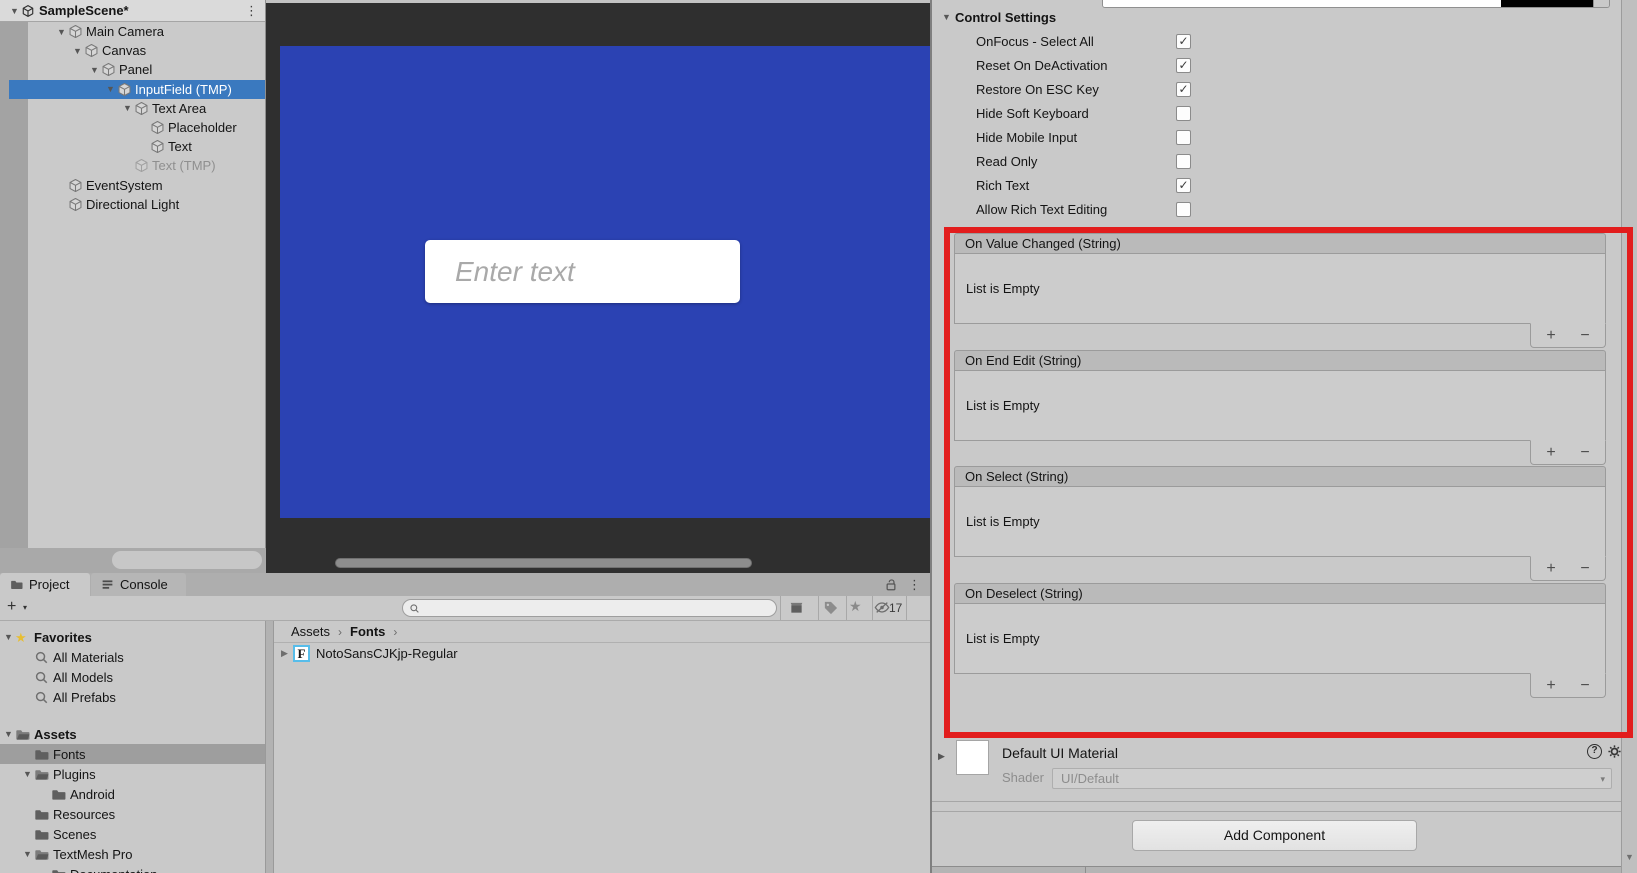 This screenshot has width=1637, height=873. What do you see at coordinates (1183, 65) in the screenshot?
I see `checkbox-reset-on-deactivation: ✓` at bounding box center [1183, 65].